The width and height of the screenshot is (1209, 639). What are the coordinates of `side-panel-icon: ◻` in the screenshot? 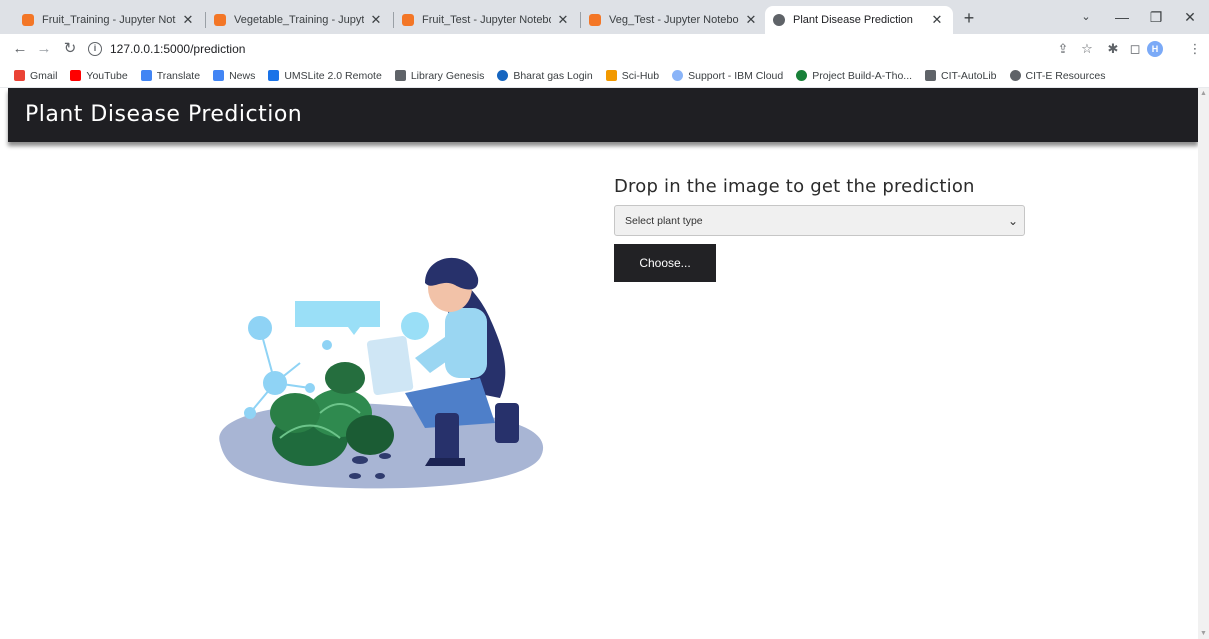 It's located at (1135, 49).